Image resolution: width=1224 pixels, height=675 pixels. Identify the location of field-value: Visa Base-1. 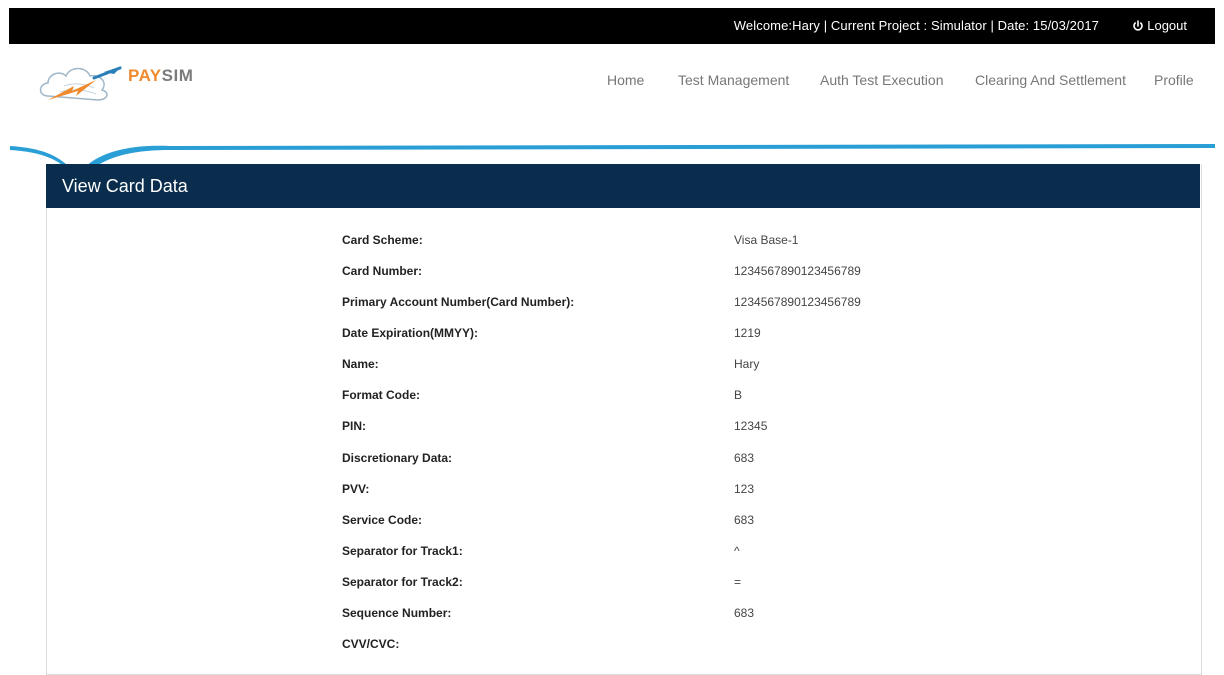
(766, 240).